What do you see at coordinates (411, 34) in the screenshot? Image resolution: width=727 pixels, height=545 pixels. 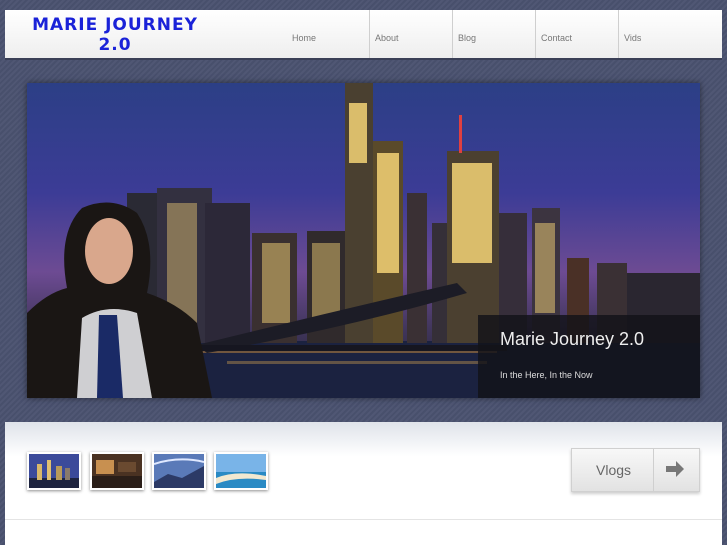 I see `nav-about: About` at bounding box center [411, 34].